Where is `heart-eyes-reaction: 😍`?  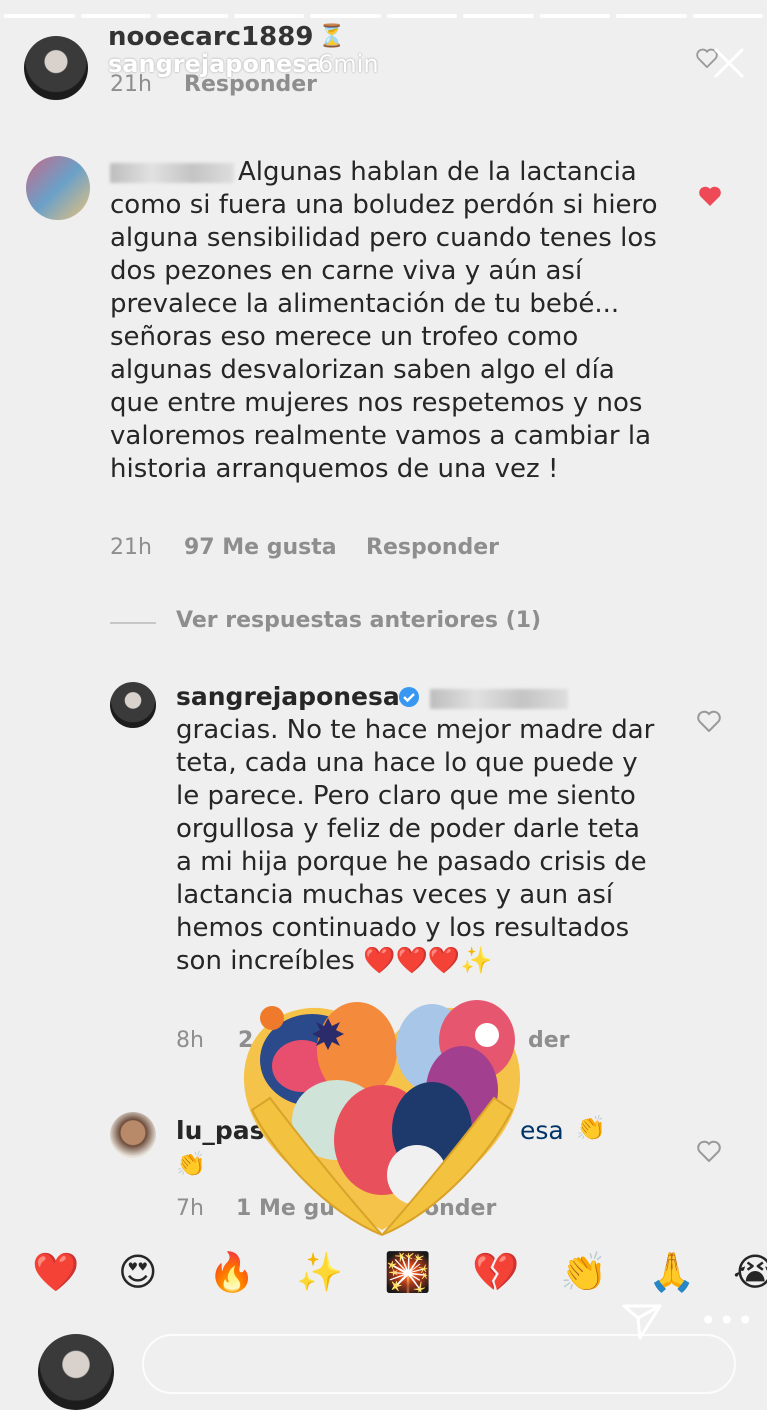 heart-eyes-reaction: 😍 is located at coordinates (138, 1272).